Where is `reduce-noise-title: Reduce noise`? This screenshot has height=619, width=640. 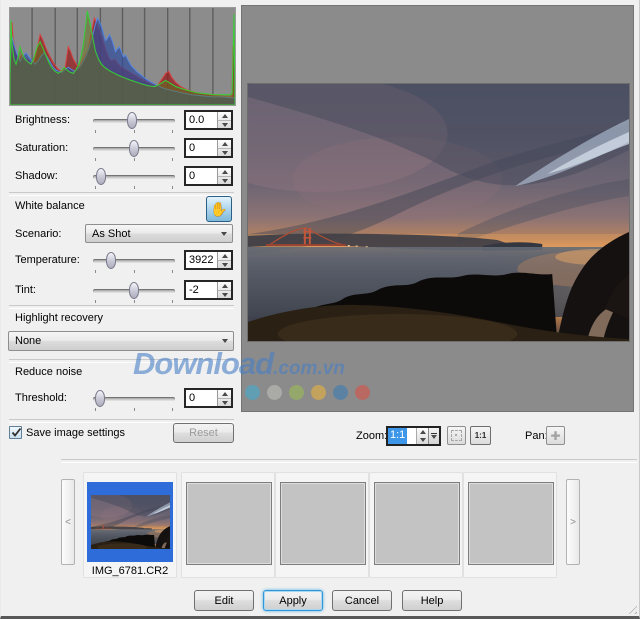
reduce-noise-title: Reduce noise is located at coordinates (49, 372).